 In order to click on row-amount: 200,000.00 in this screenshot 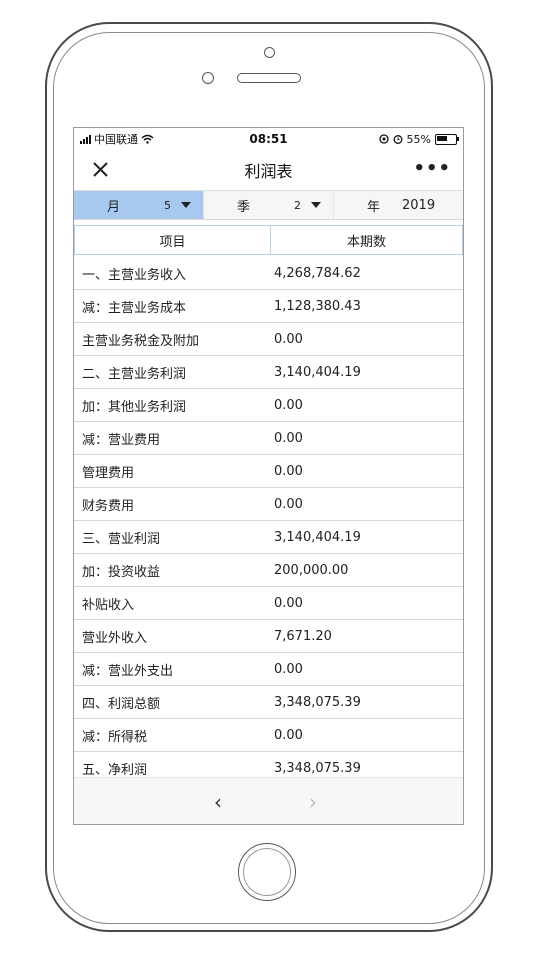, I will do `click(311, 570)`.